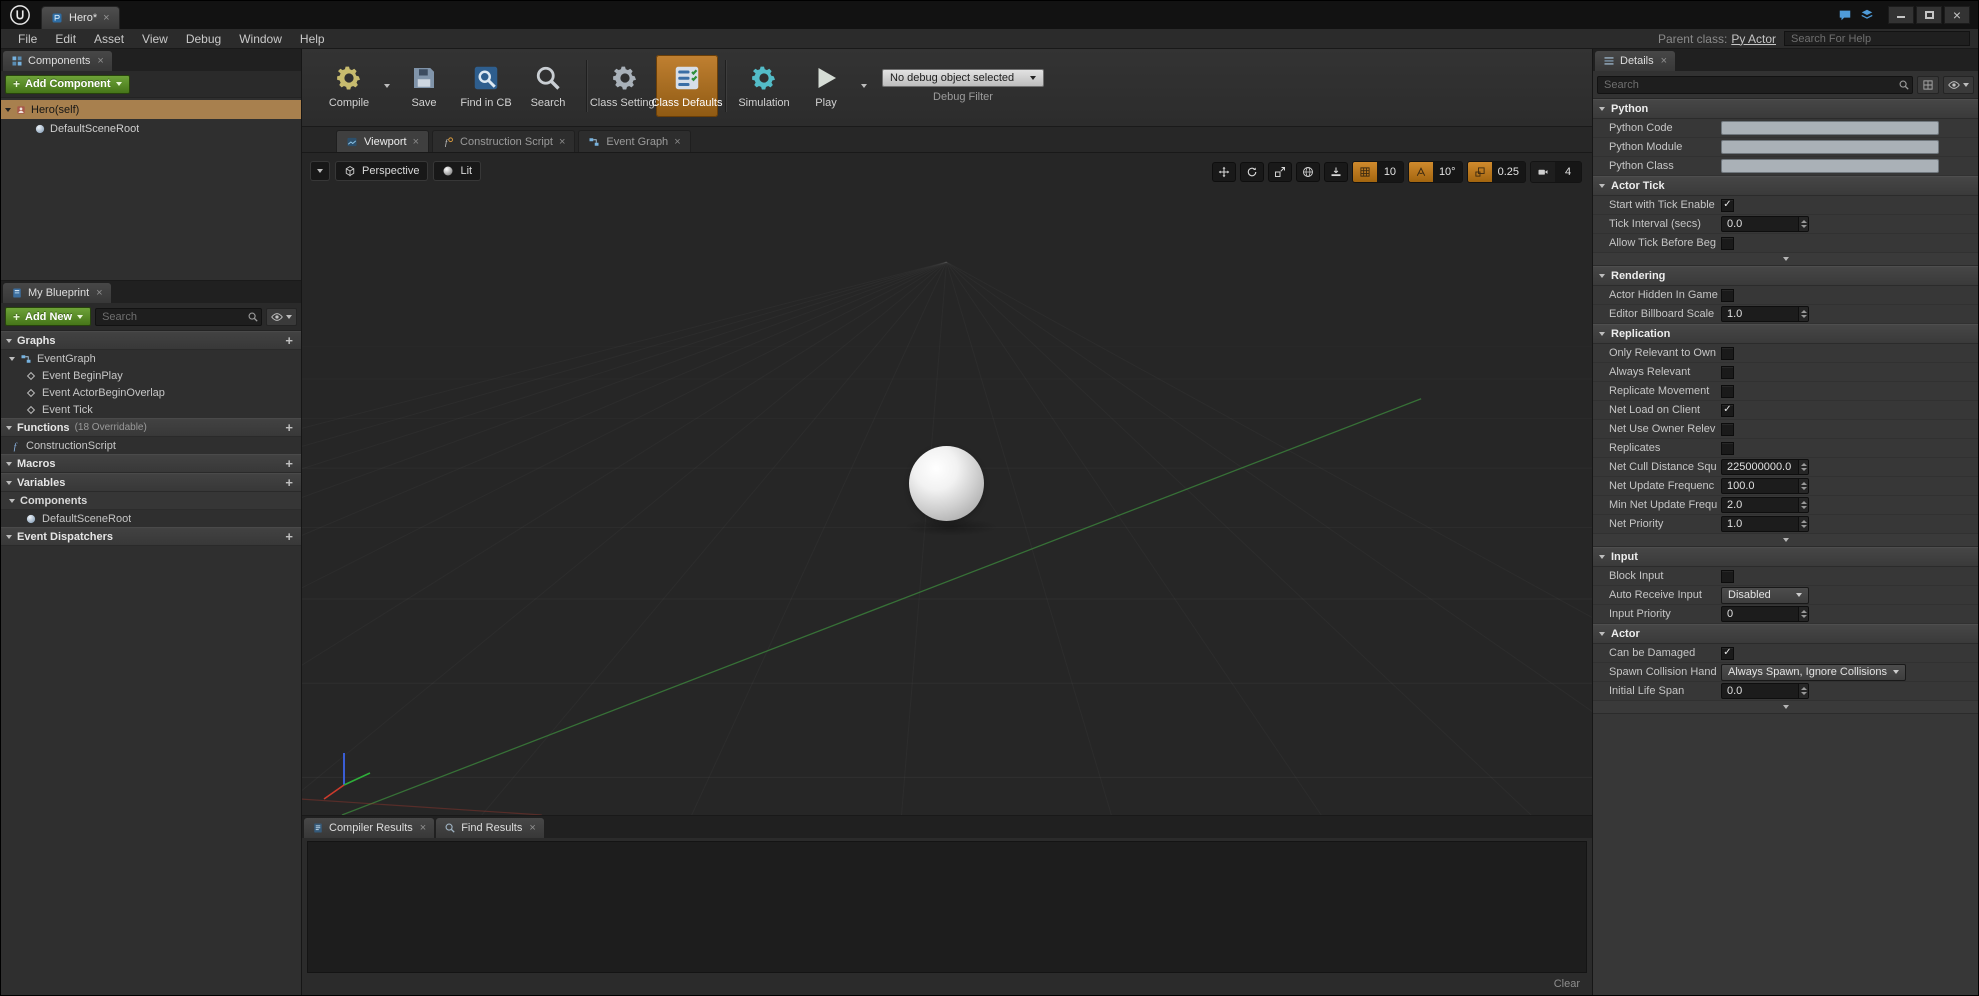  What do you see at coordinates (151, 501) in the screenshot?
I see `blueprint-item-components: Components` at bounding box center [151, 501].